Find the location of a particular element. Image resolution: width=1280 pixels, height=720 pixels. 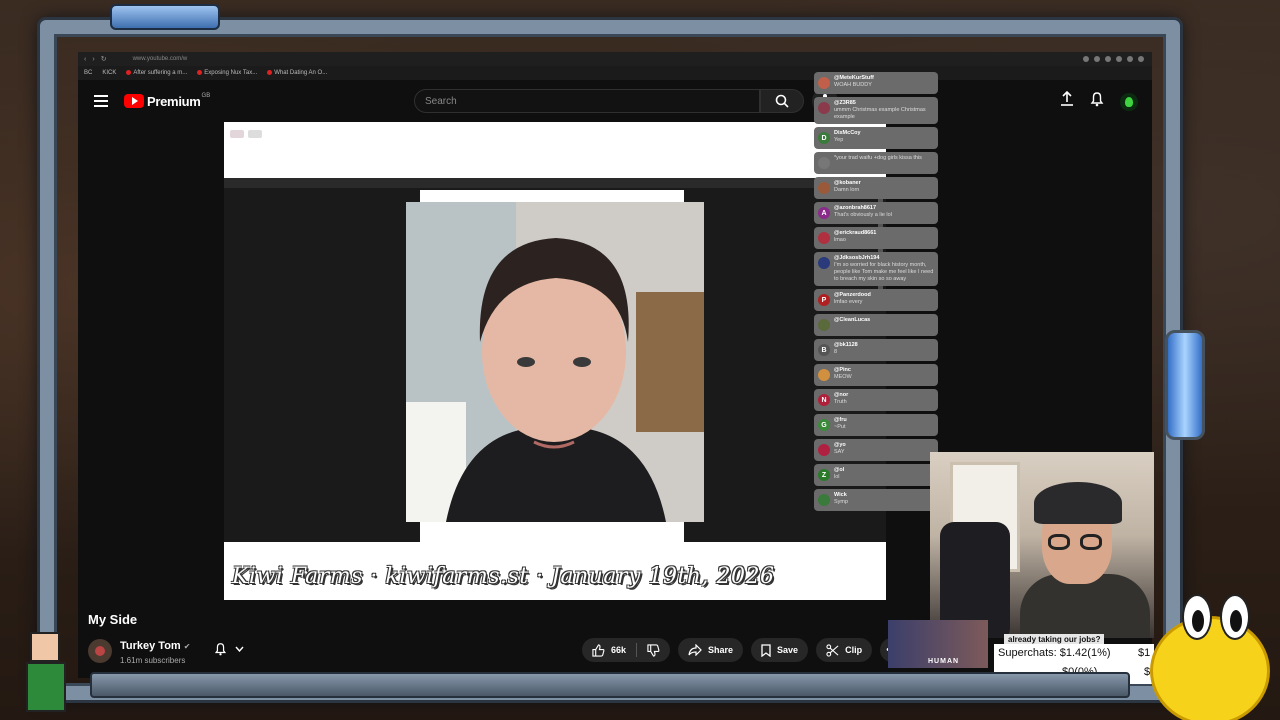

chat-username: DixMcCoy is located at coordinates (847, 133).